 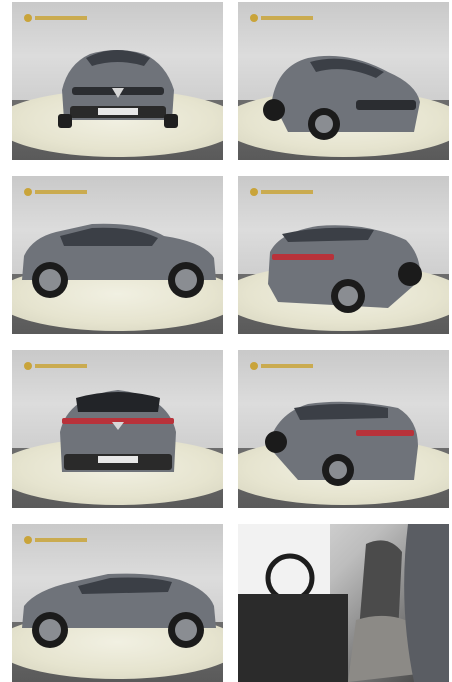 I want to click on photo-thumbnail-rear-three-quarter, so click(x=343, y=255).